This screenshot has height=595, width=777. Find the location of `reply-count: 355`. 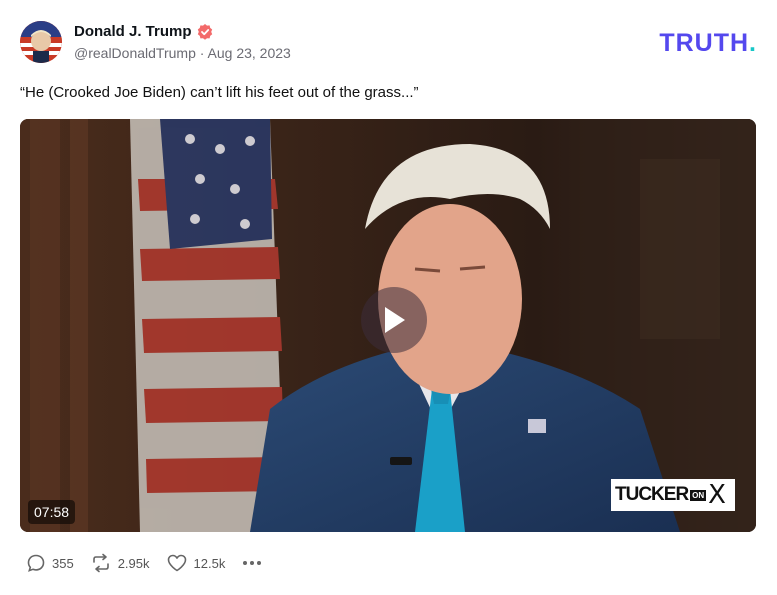

reply-count: 355 is located at coordinates (63, 563).